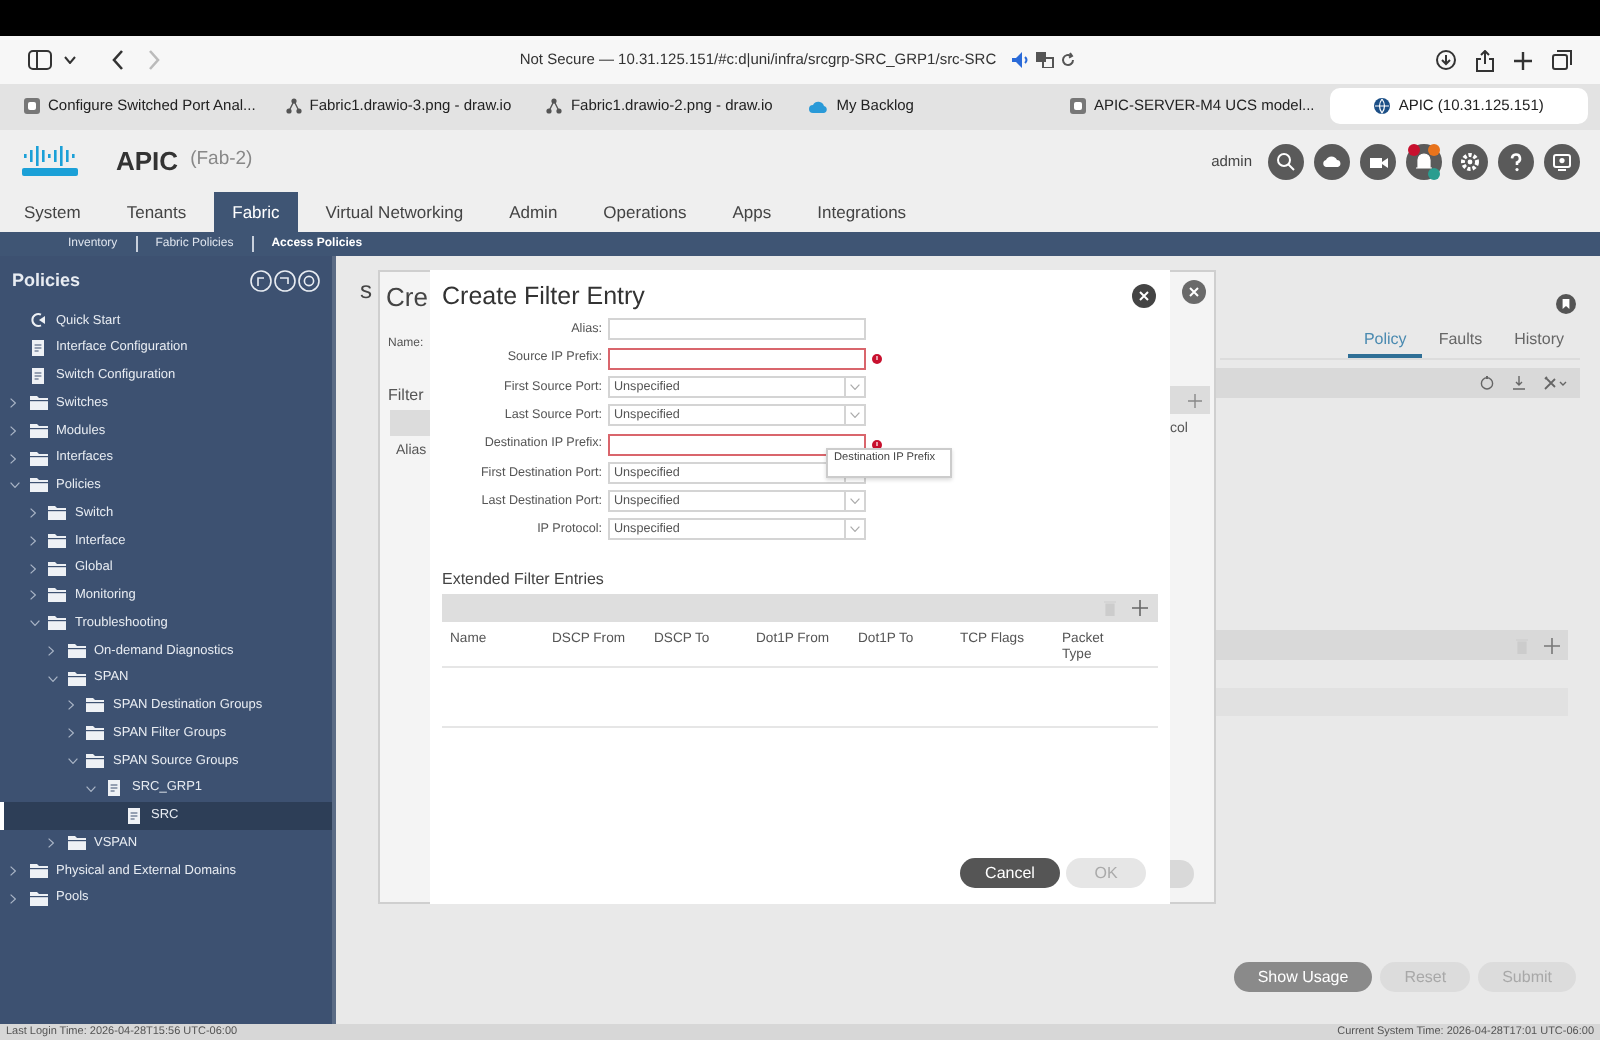 Image resolution: width=1600 pixels, height=1040 pixels. What do you see at coordinates (533, 212) in the screenshot?
I see `nav-tab: Admin` at bounding box center [533, 212].